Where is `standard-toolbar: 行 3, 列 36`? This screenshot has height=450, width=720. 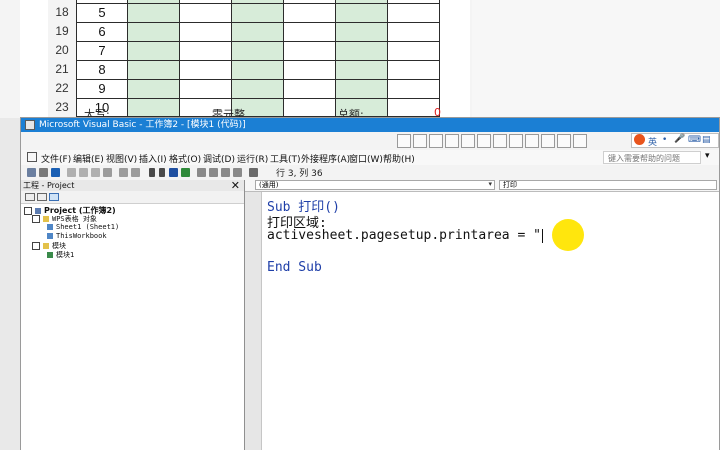
standard-toolbar: 行 3, 列 36 is located at coordinates (370, 173).